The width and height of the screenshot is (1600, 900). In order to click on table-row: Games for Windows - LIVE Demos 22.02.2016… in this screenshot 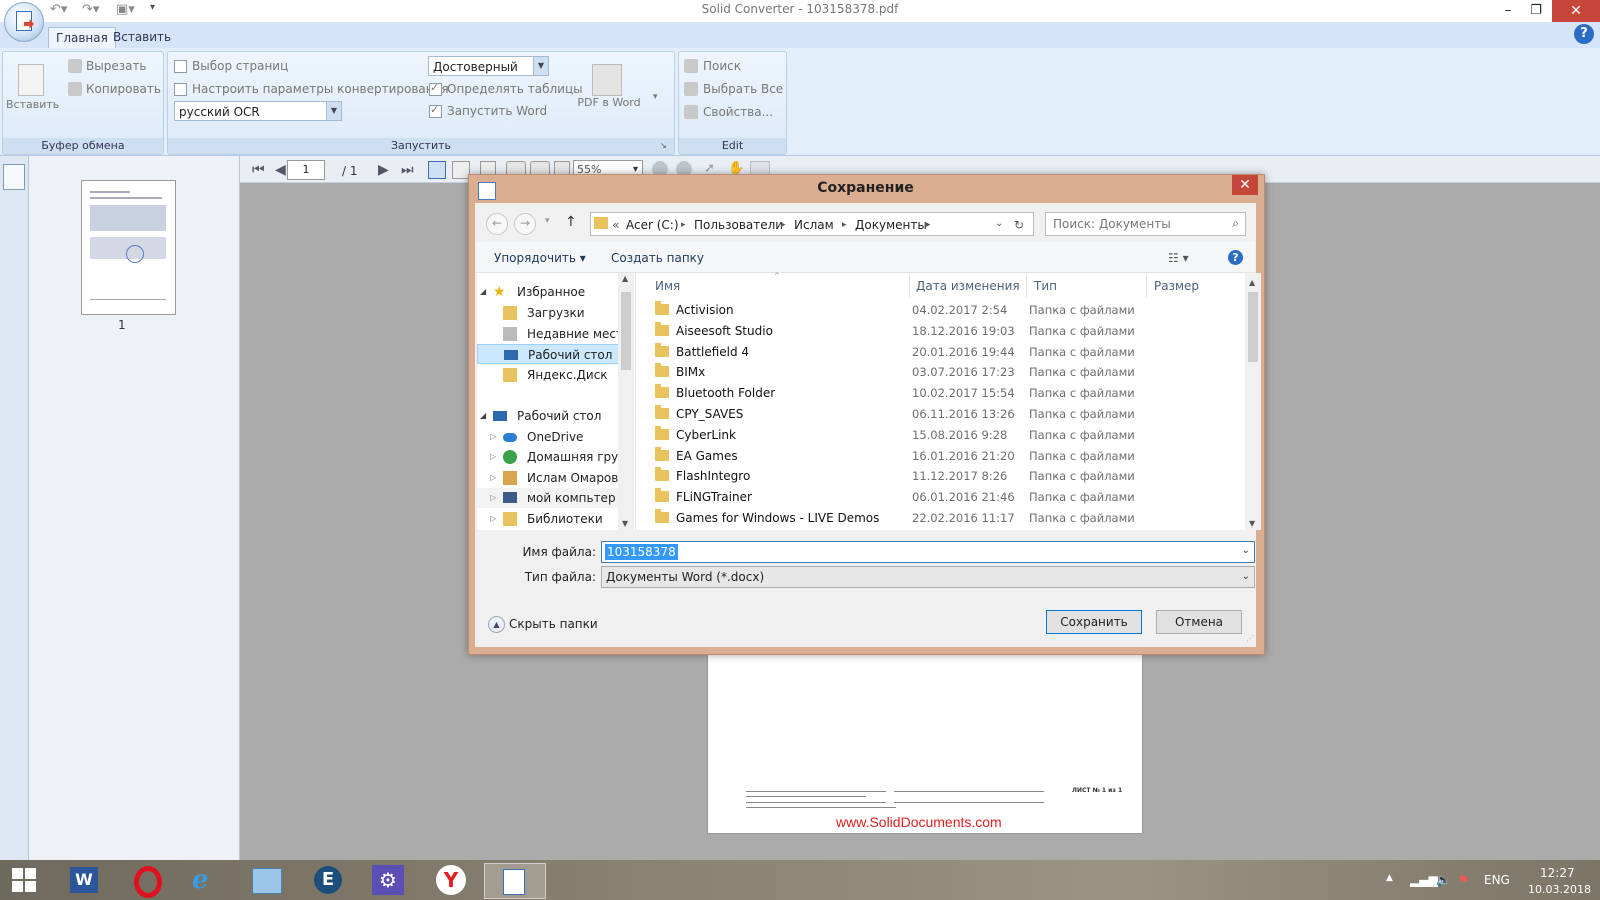, I will do `click(940, 518)`.